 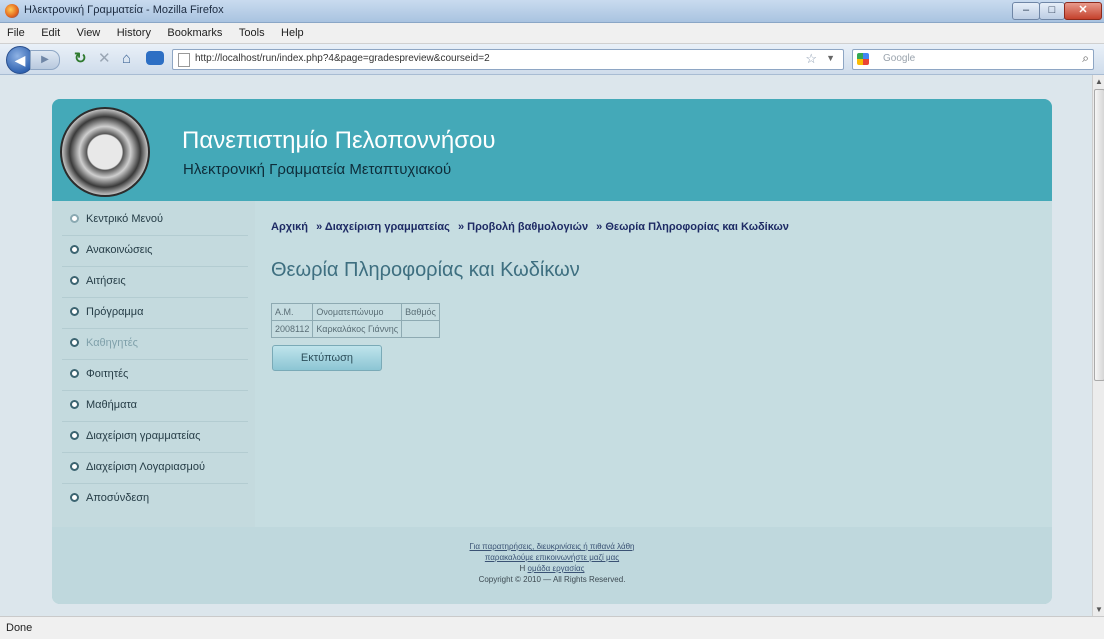 I want to click on page-title: Θεωρία Πληροφορίας και Κωδίκων, so click(x=425, y=270).